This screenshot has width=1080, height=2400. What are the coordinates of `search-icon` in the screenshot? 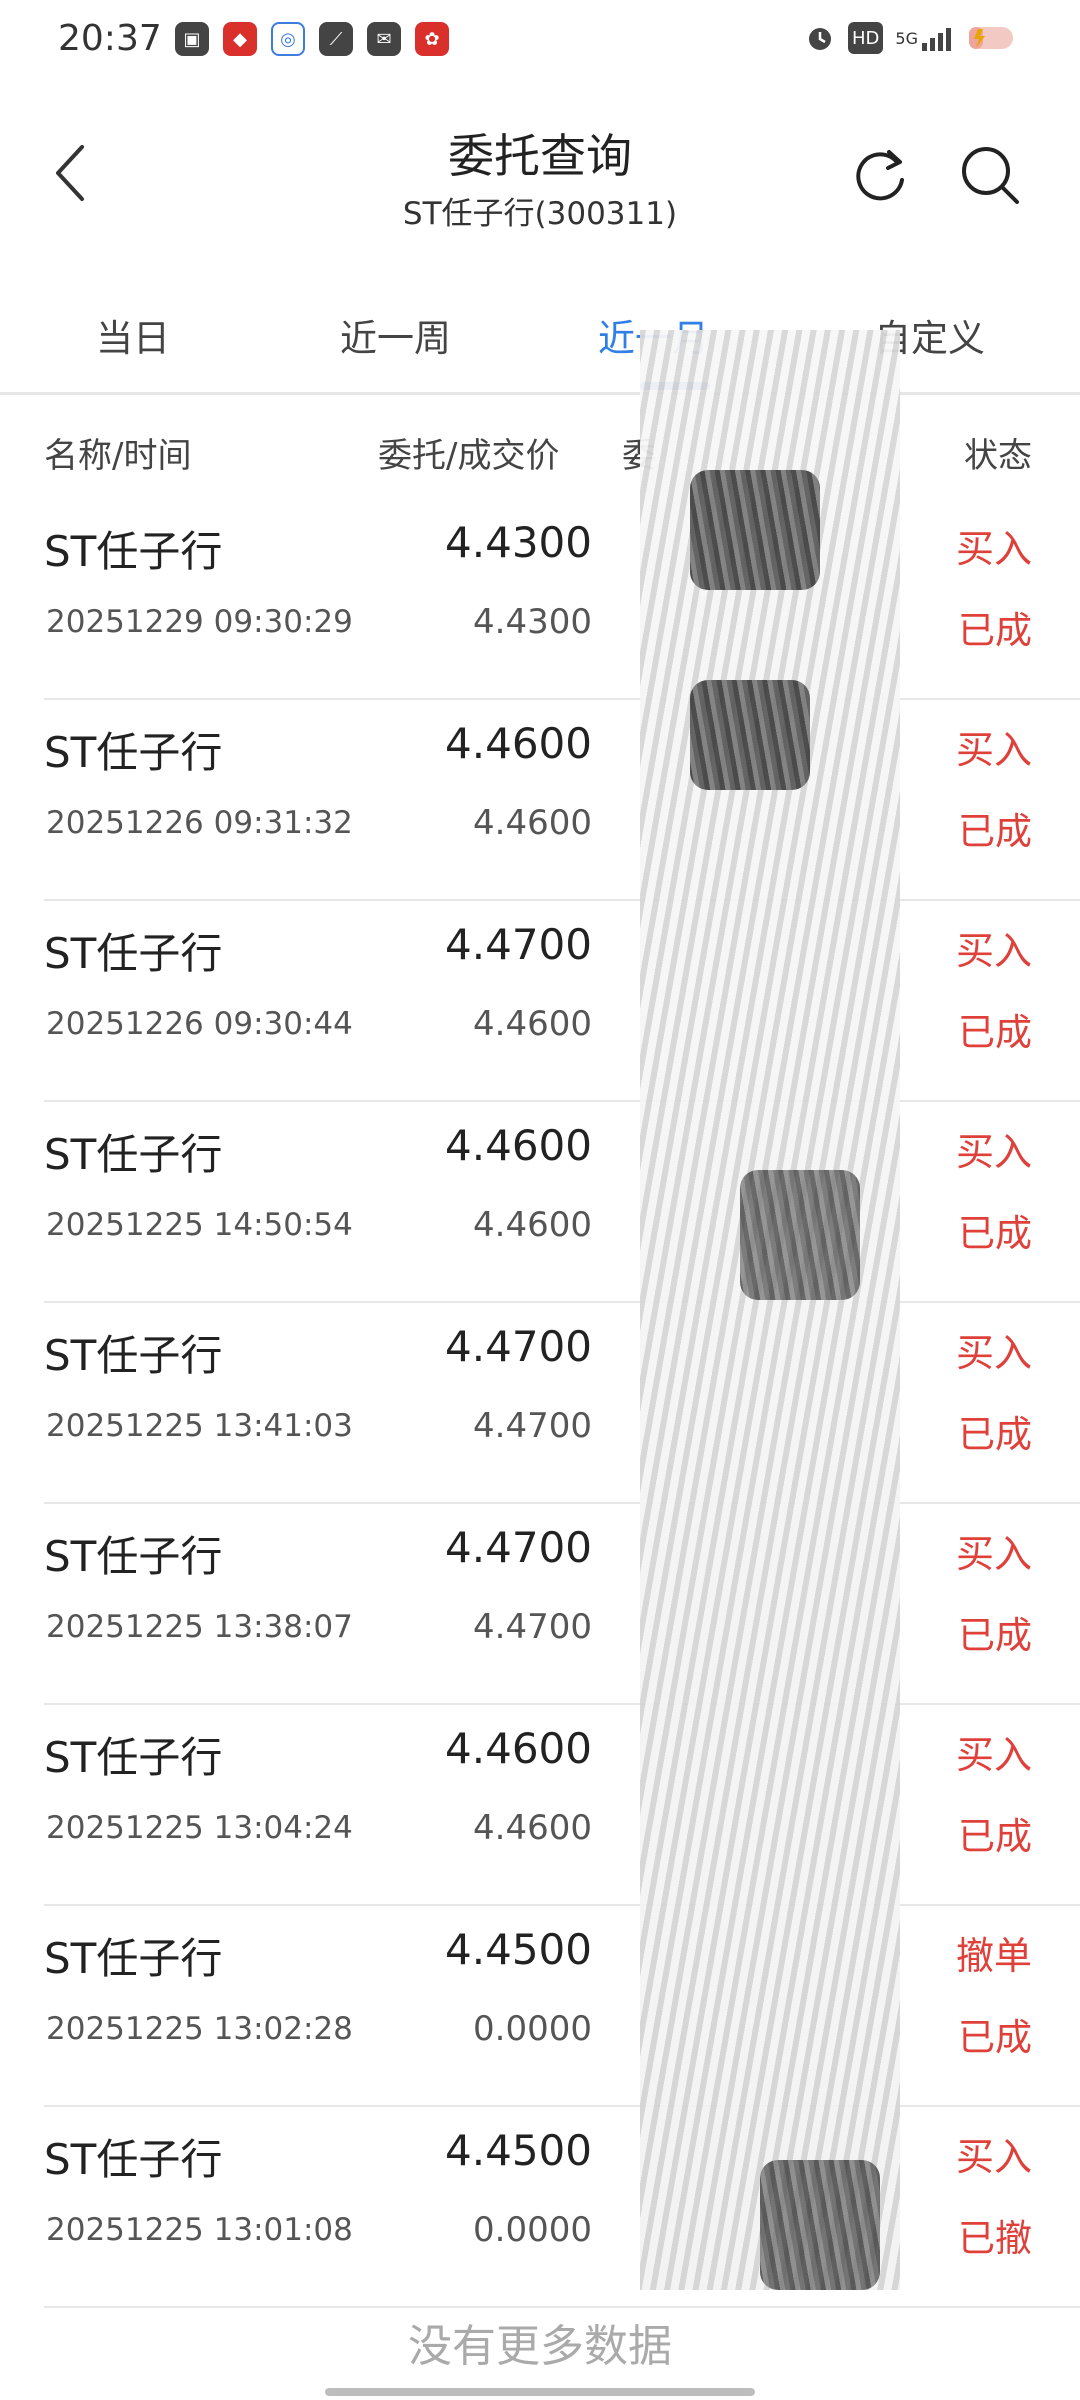 It's located at (990, 175).